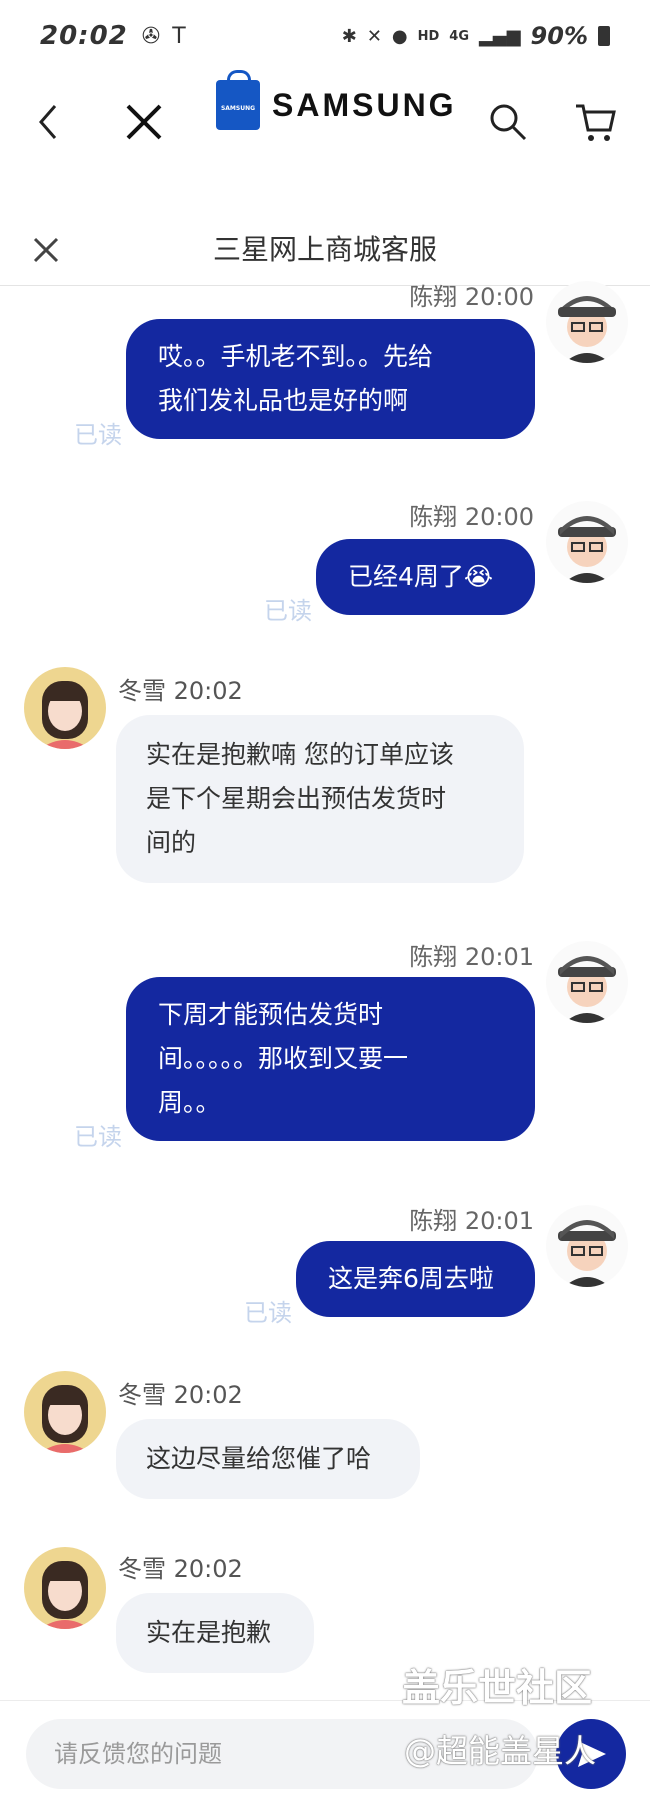  I want to click on signal-icon: ▂▄▆, so click(500, 36).